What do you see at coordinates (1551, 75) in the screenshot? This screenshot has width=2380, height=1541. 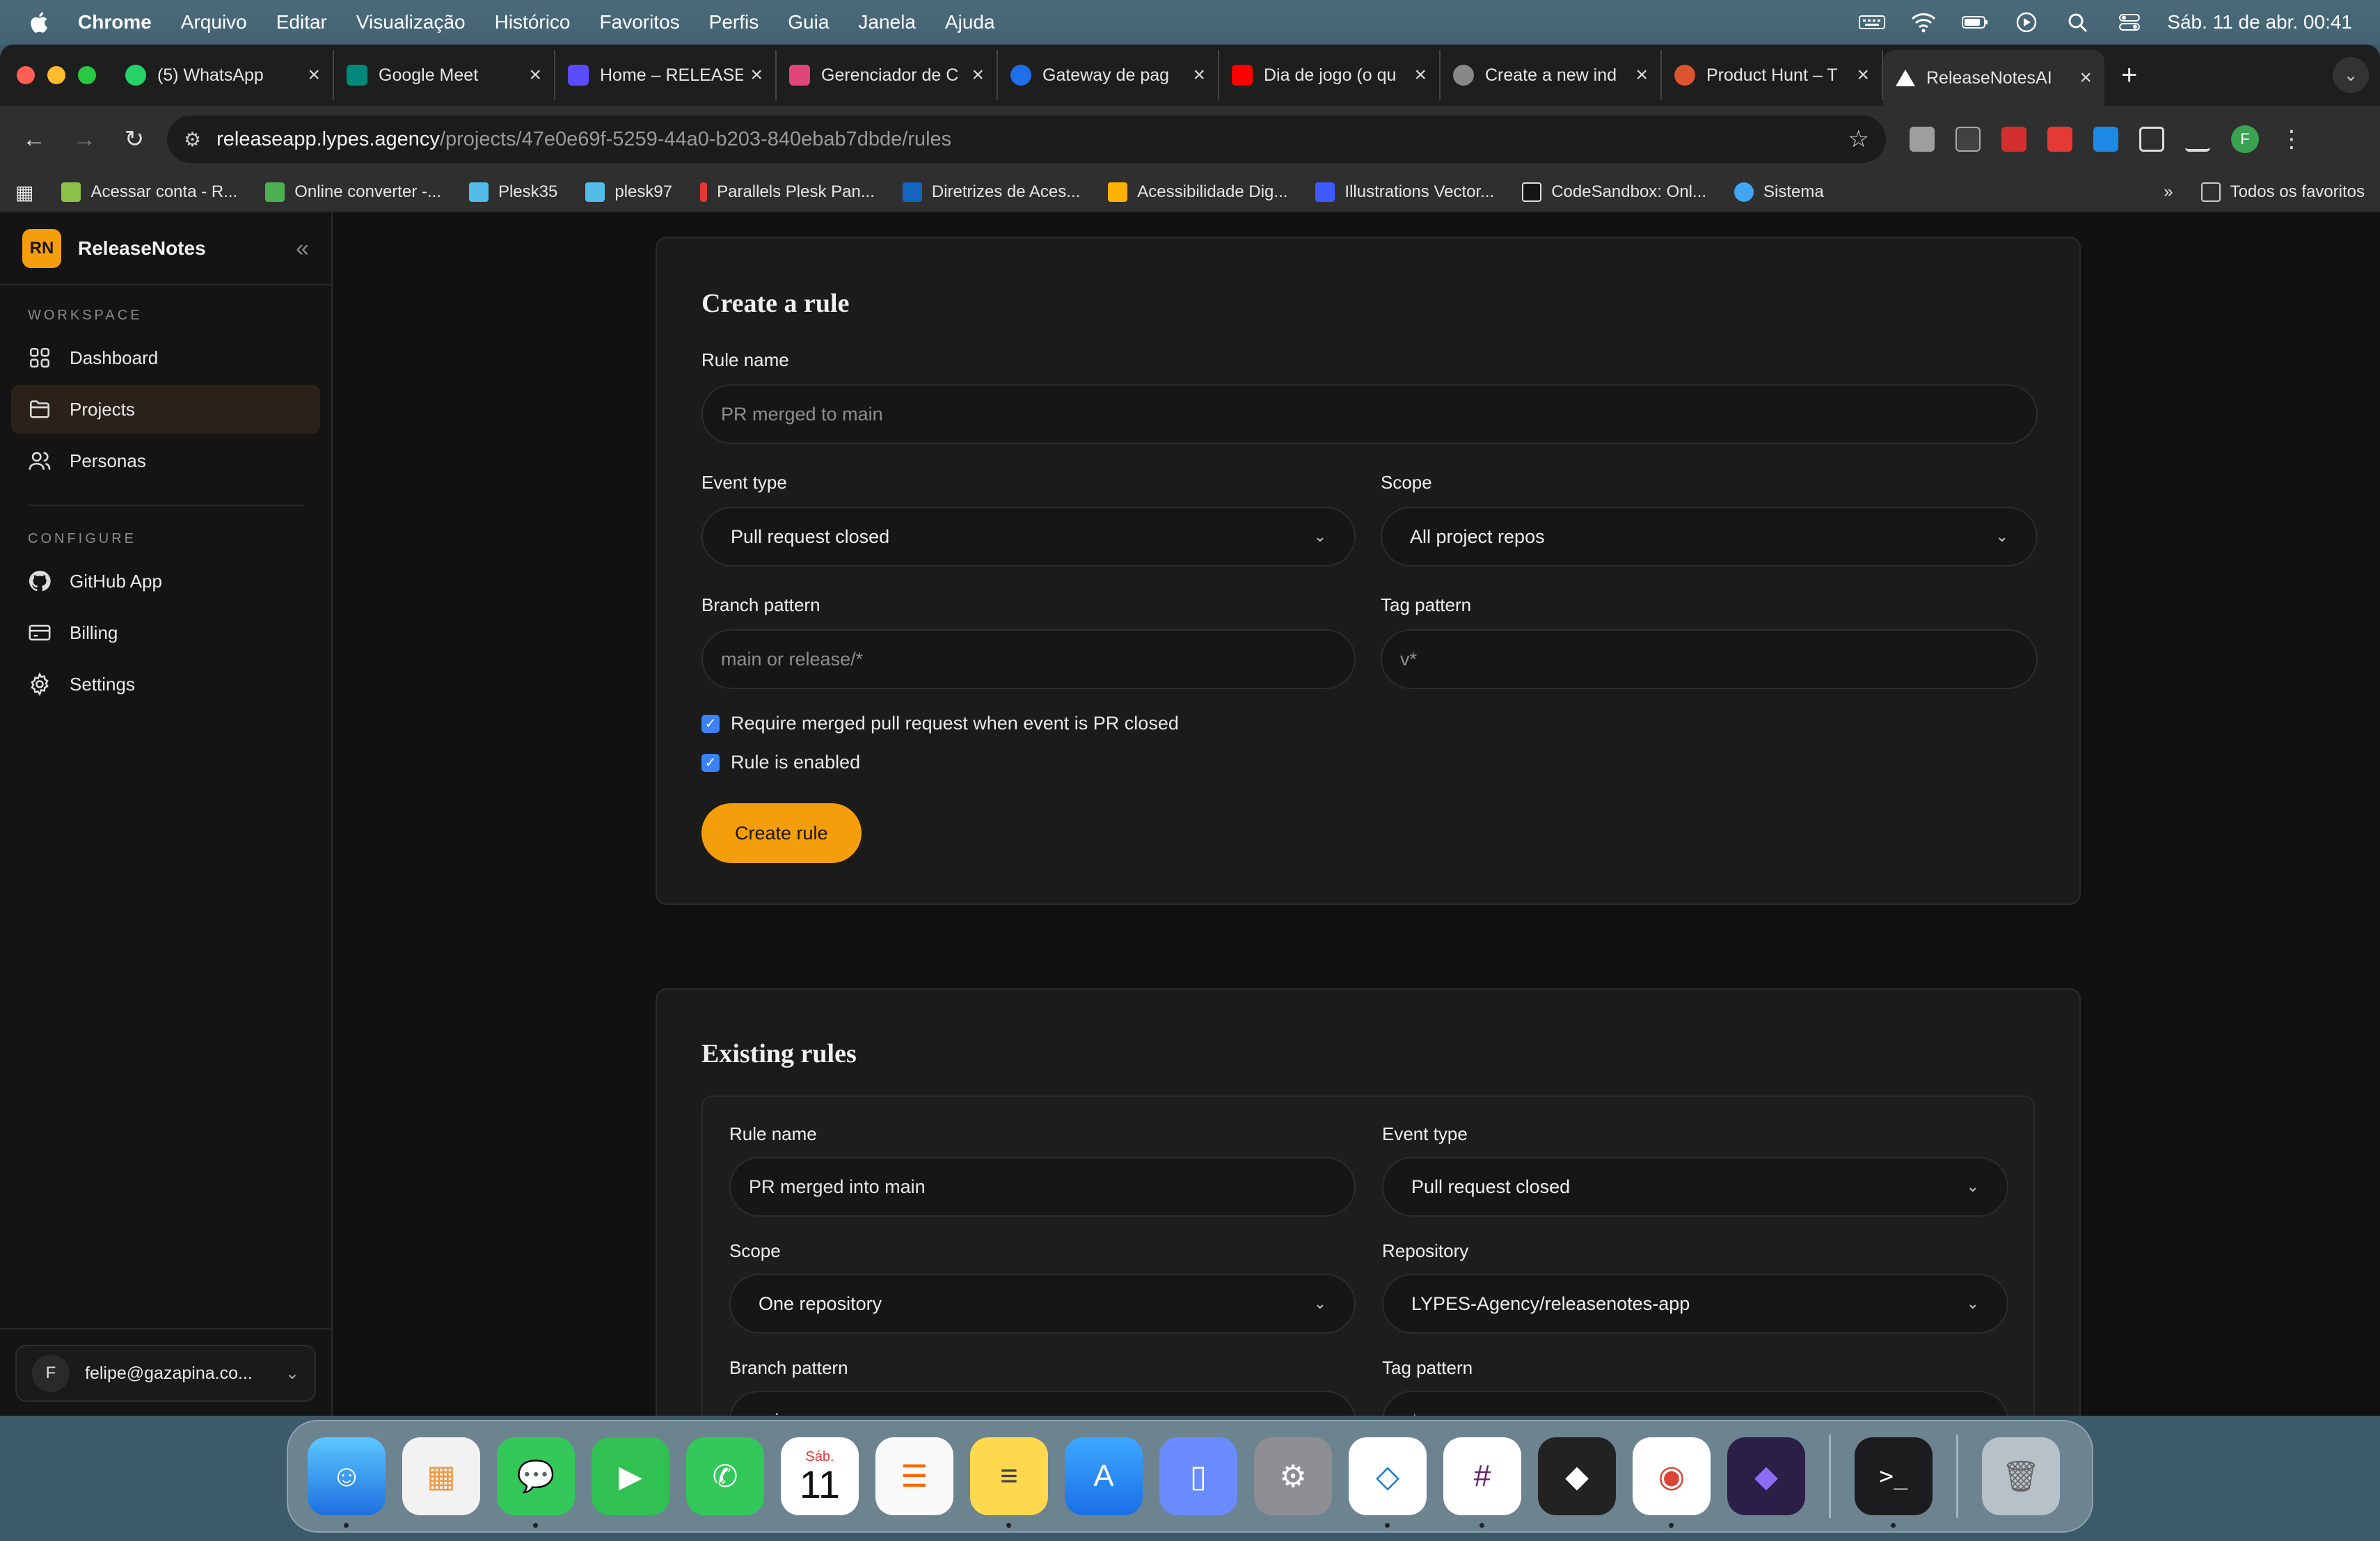 I see `tab-create-index: Create a new ind ×` at bounding box center [1551, 75].